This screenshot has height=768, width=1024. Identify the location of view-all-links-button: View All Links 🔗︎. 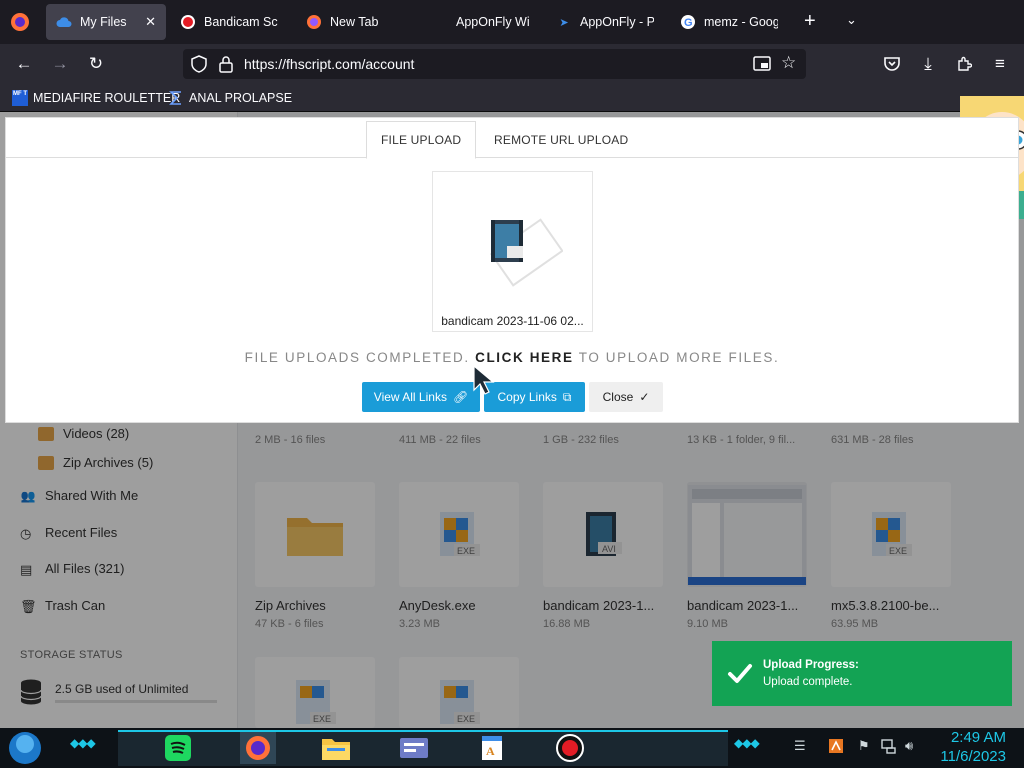
(421, 397).